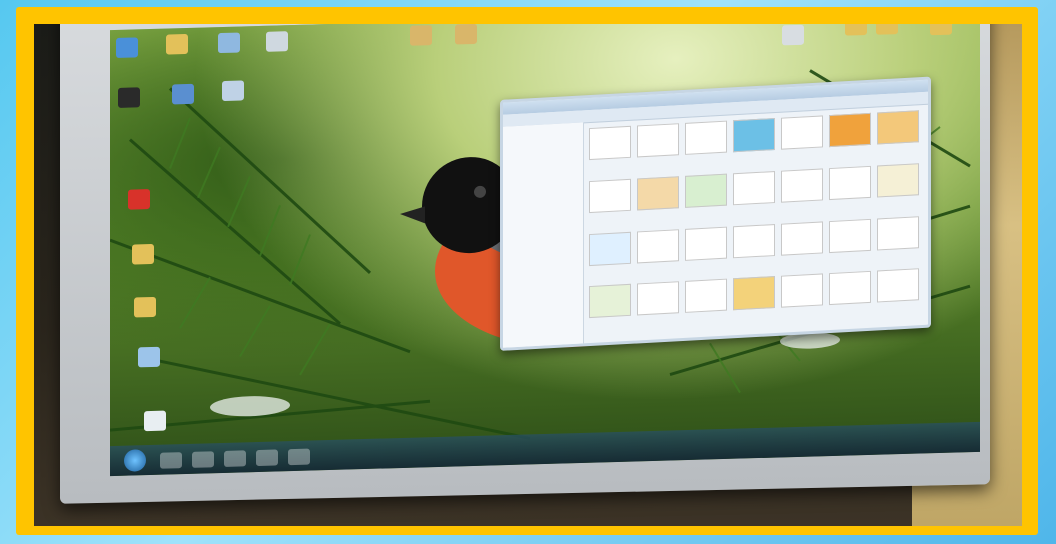 Image resolution: width=1056 pixels, height=544 pixels. I want to click on explorer-sidebar, so click(543, 235).